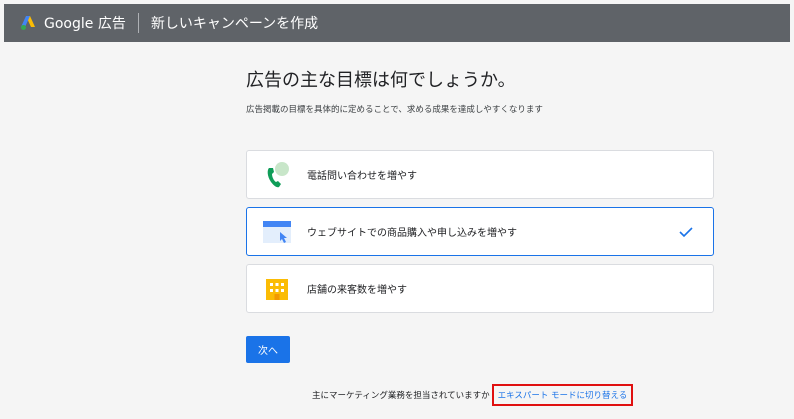  I want to click on page-title: 新しいキャンペーンを作成, so click(234, 24).